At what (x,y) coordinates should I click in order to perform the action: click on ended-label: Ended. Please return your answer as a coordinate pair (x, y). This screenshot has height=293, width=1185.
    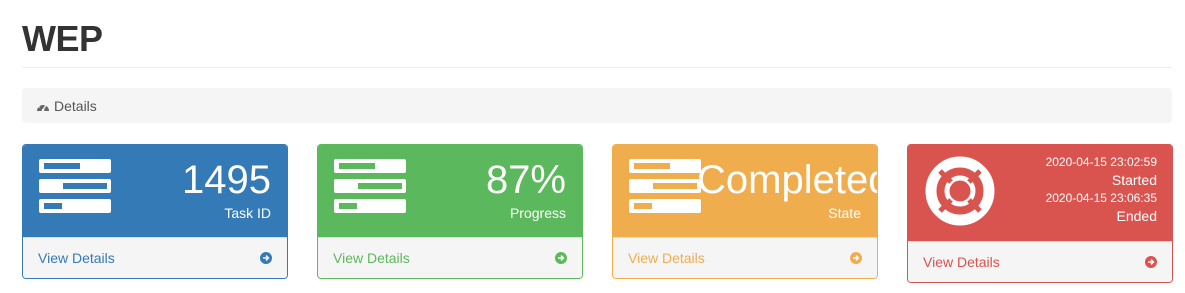
    Looking at the image, I should click on (1136, 216).